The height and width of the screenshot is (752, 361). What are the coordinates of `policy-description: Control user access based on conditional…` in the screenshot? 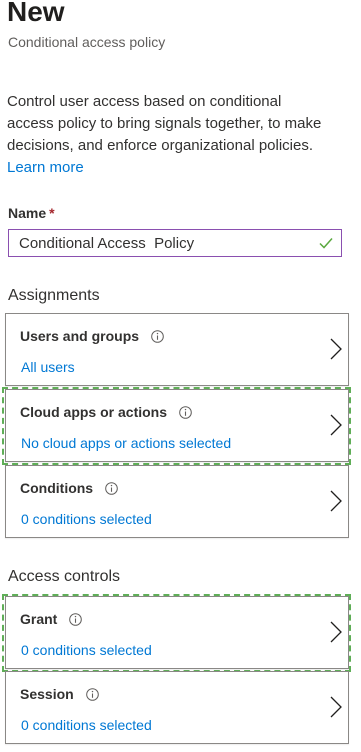 It's located at (167, 135).